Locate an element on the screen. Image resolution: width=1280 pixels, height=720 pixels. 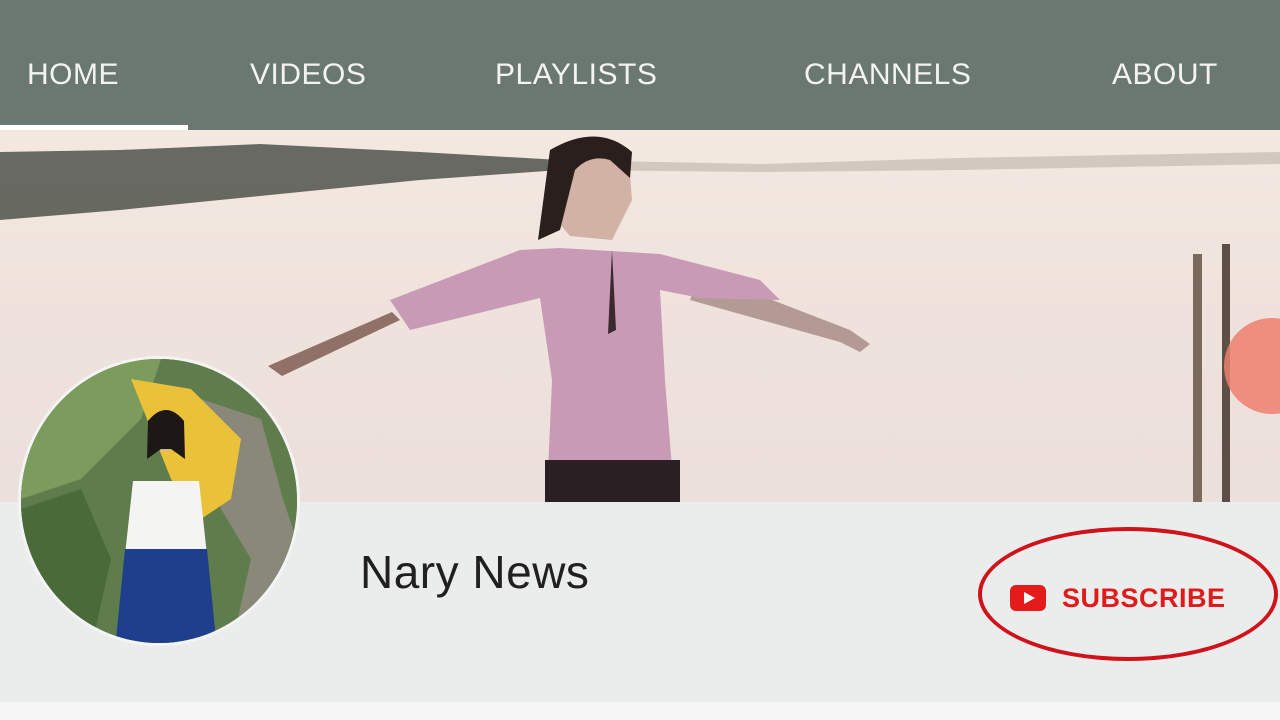
annotation-circle is located at coordinates (1128, 594).